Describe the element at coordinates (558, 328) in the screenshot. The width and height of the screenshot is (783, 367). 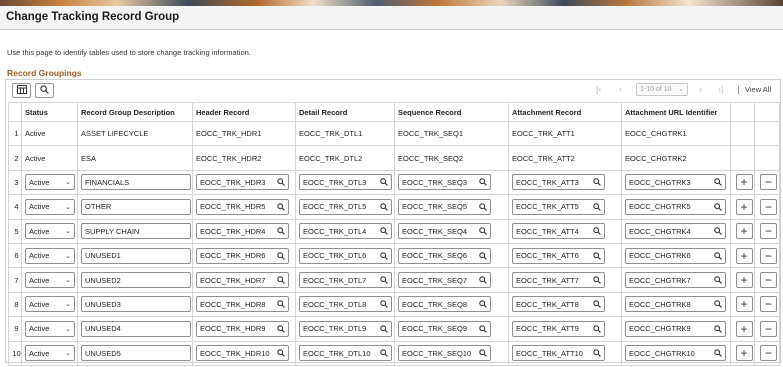
I see `attachment-record-input: EOCC_TRK_ATT9` at that location.